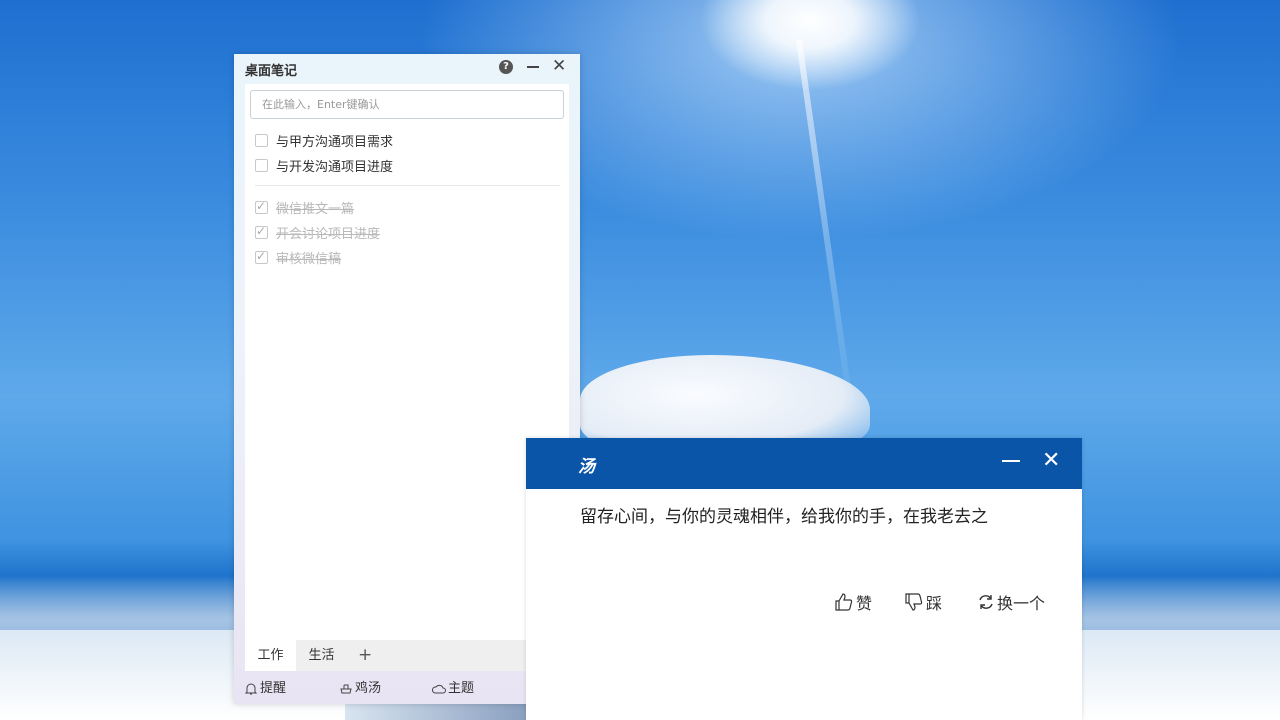 The width and height of the screenshot is (1280, 720). What do you see at coordinates (1021, 603) in the screenshot?
I see `refresh-label: 换一个` at bounding box center [1021, 603].